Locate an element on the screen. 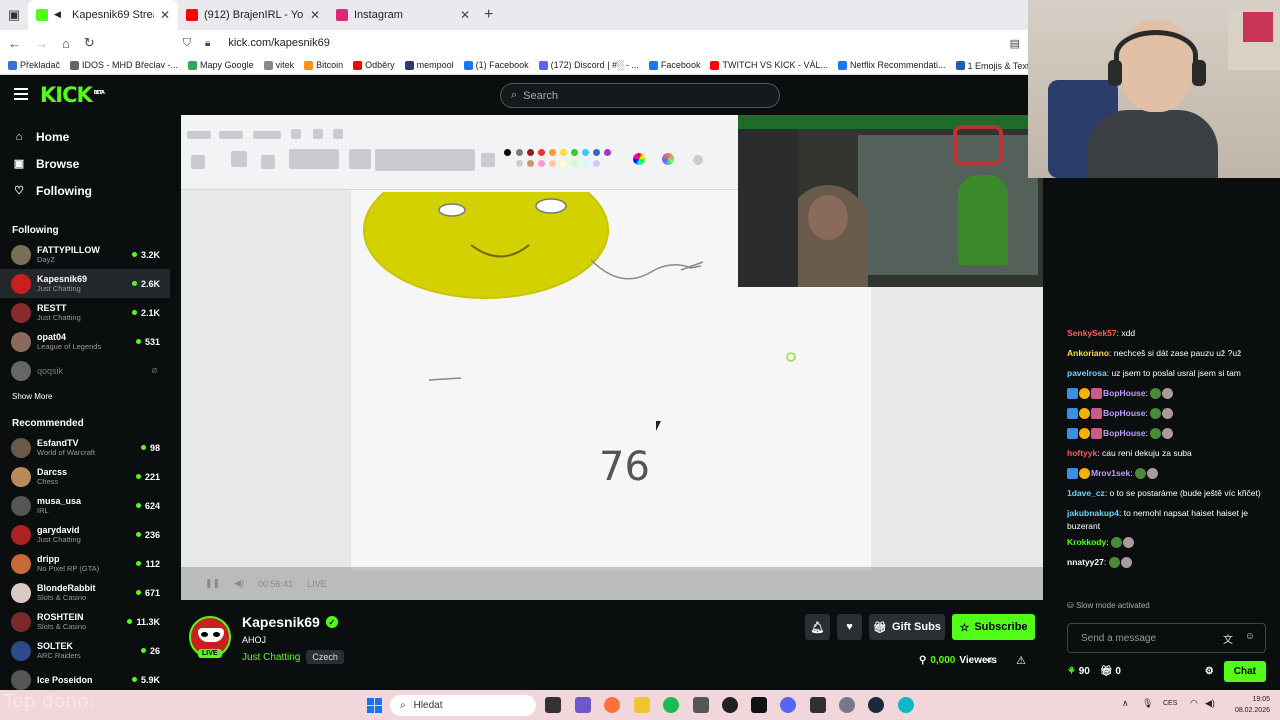 The width and height of the screenshot is (1280, 720). steam-icon is located at coordinates (876, 705).